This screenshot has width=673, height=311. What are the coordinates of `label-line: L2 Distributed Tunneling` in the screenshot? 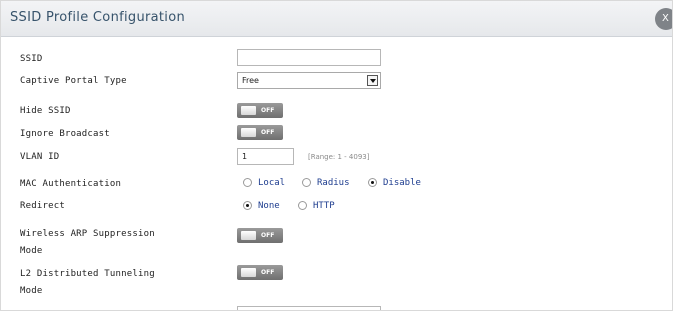 It's located at (87, 274).